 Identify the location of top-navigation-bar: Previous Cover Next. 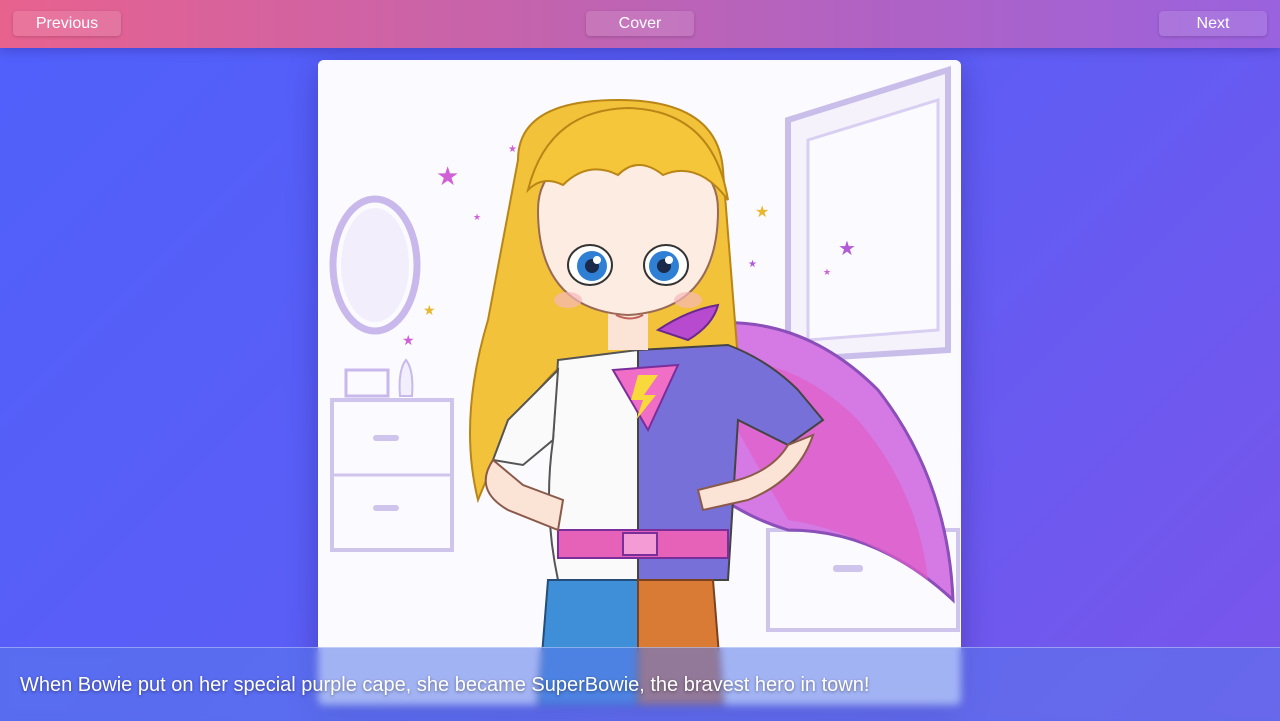
(640, 24).